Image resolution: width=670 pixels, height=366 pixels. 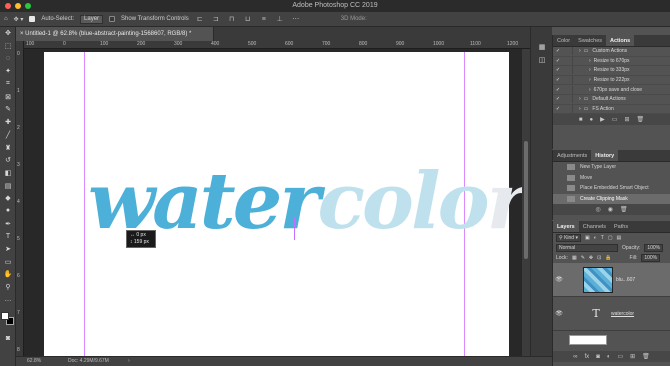 What do you see at coordinates (611, 61) in the screenshot?
I see `action-item: ✓ › Resize to 670px` at bounding box center [611, 61].